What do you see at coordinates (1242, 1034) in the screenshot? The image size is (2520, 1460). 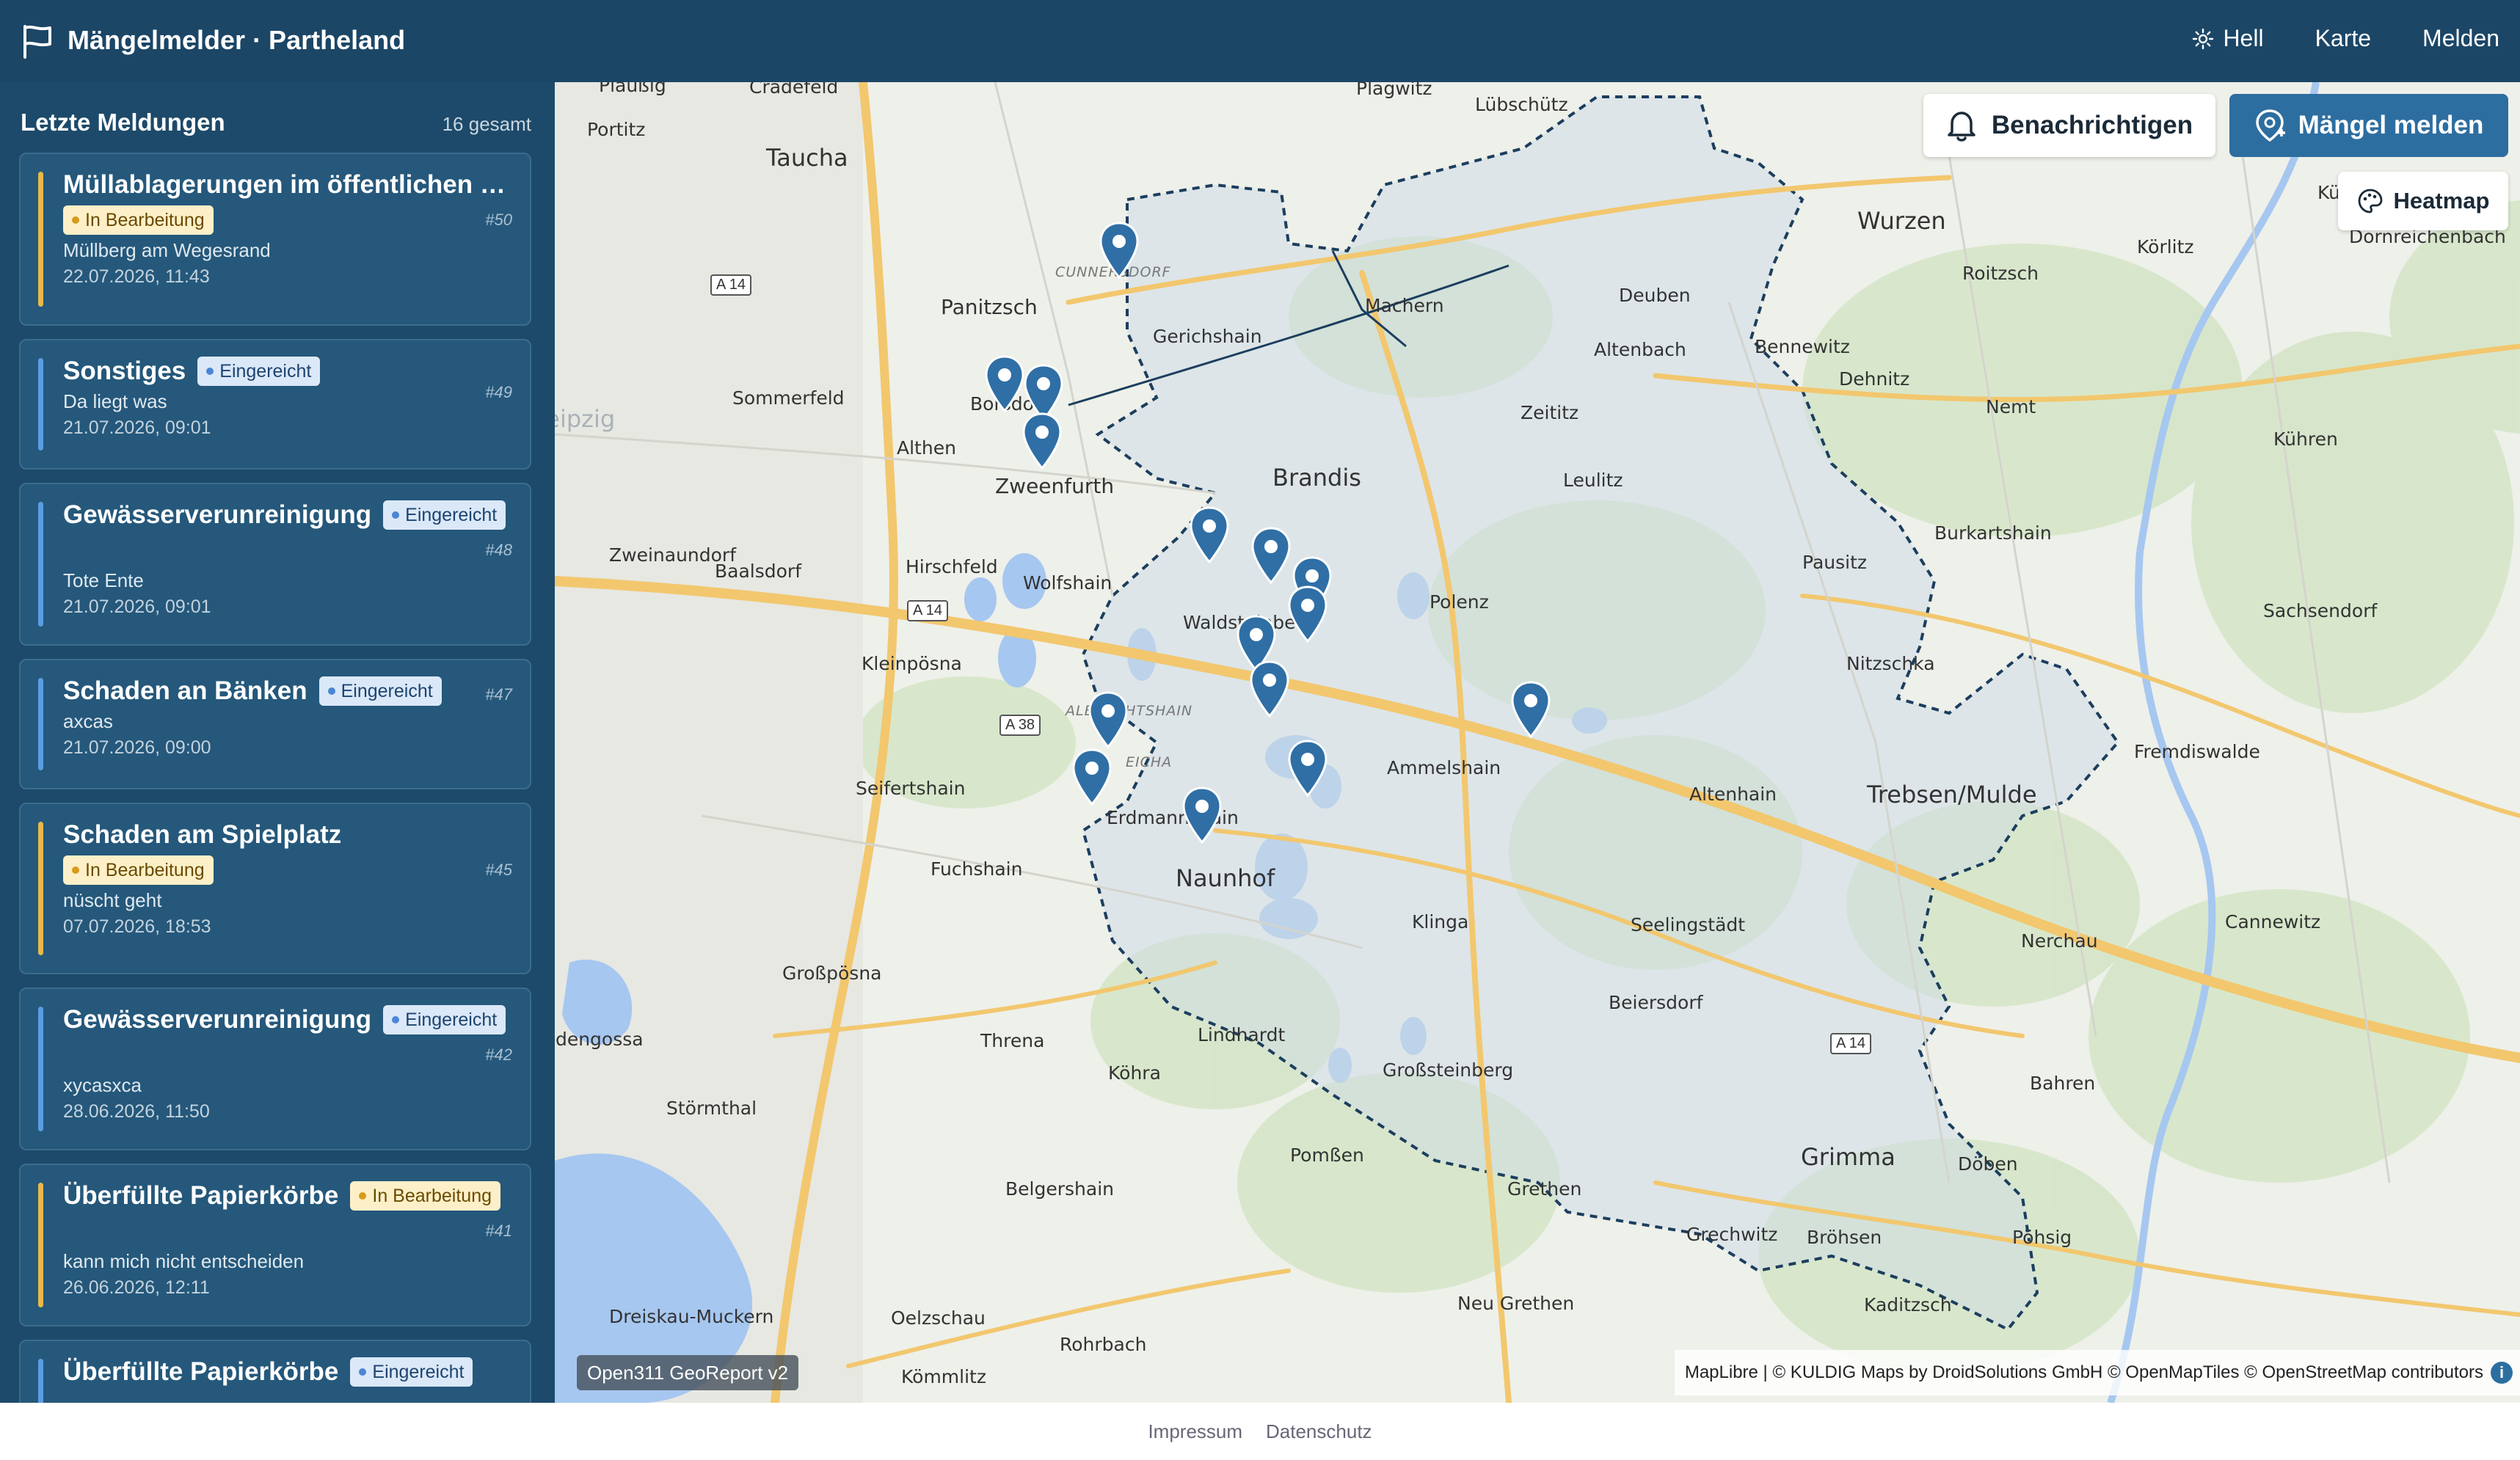 I see `place-label: Lindhardt` at bounding box center [1242, 1034].